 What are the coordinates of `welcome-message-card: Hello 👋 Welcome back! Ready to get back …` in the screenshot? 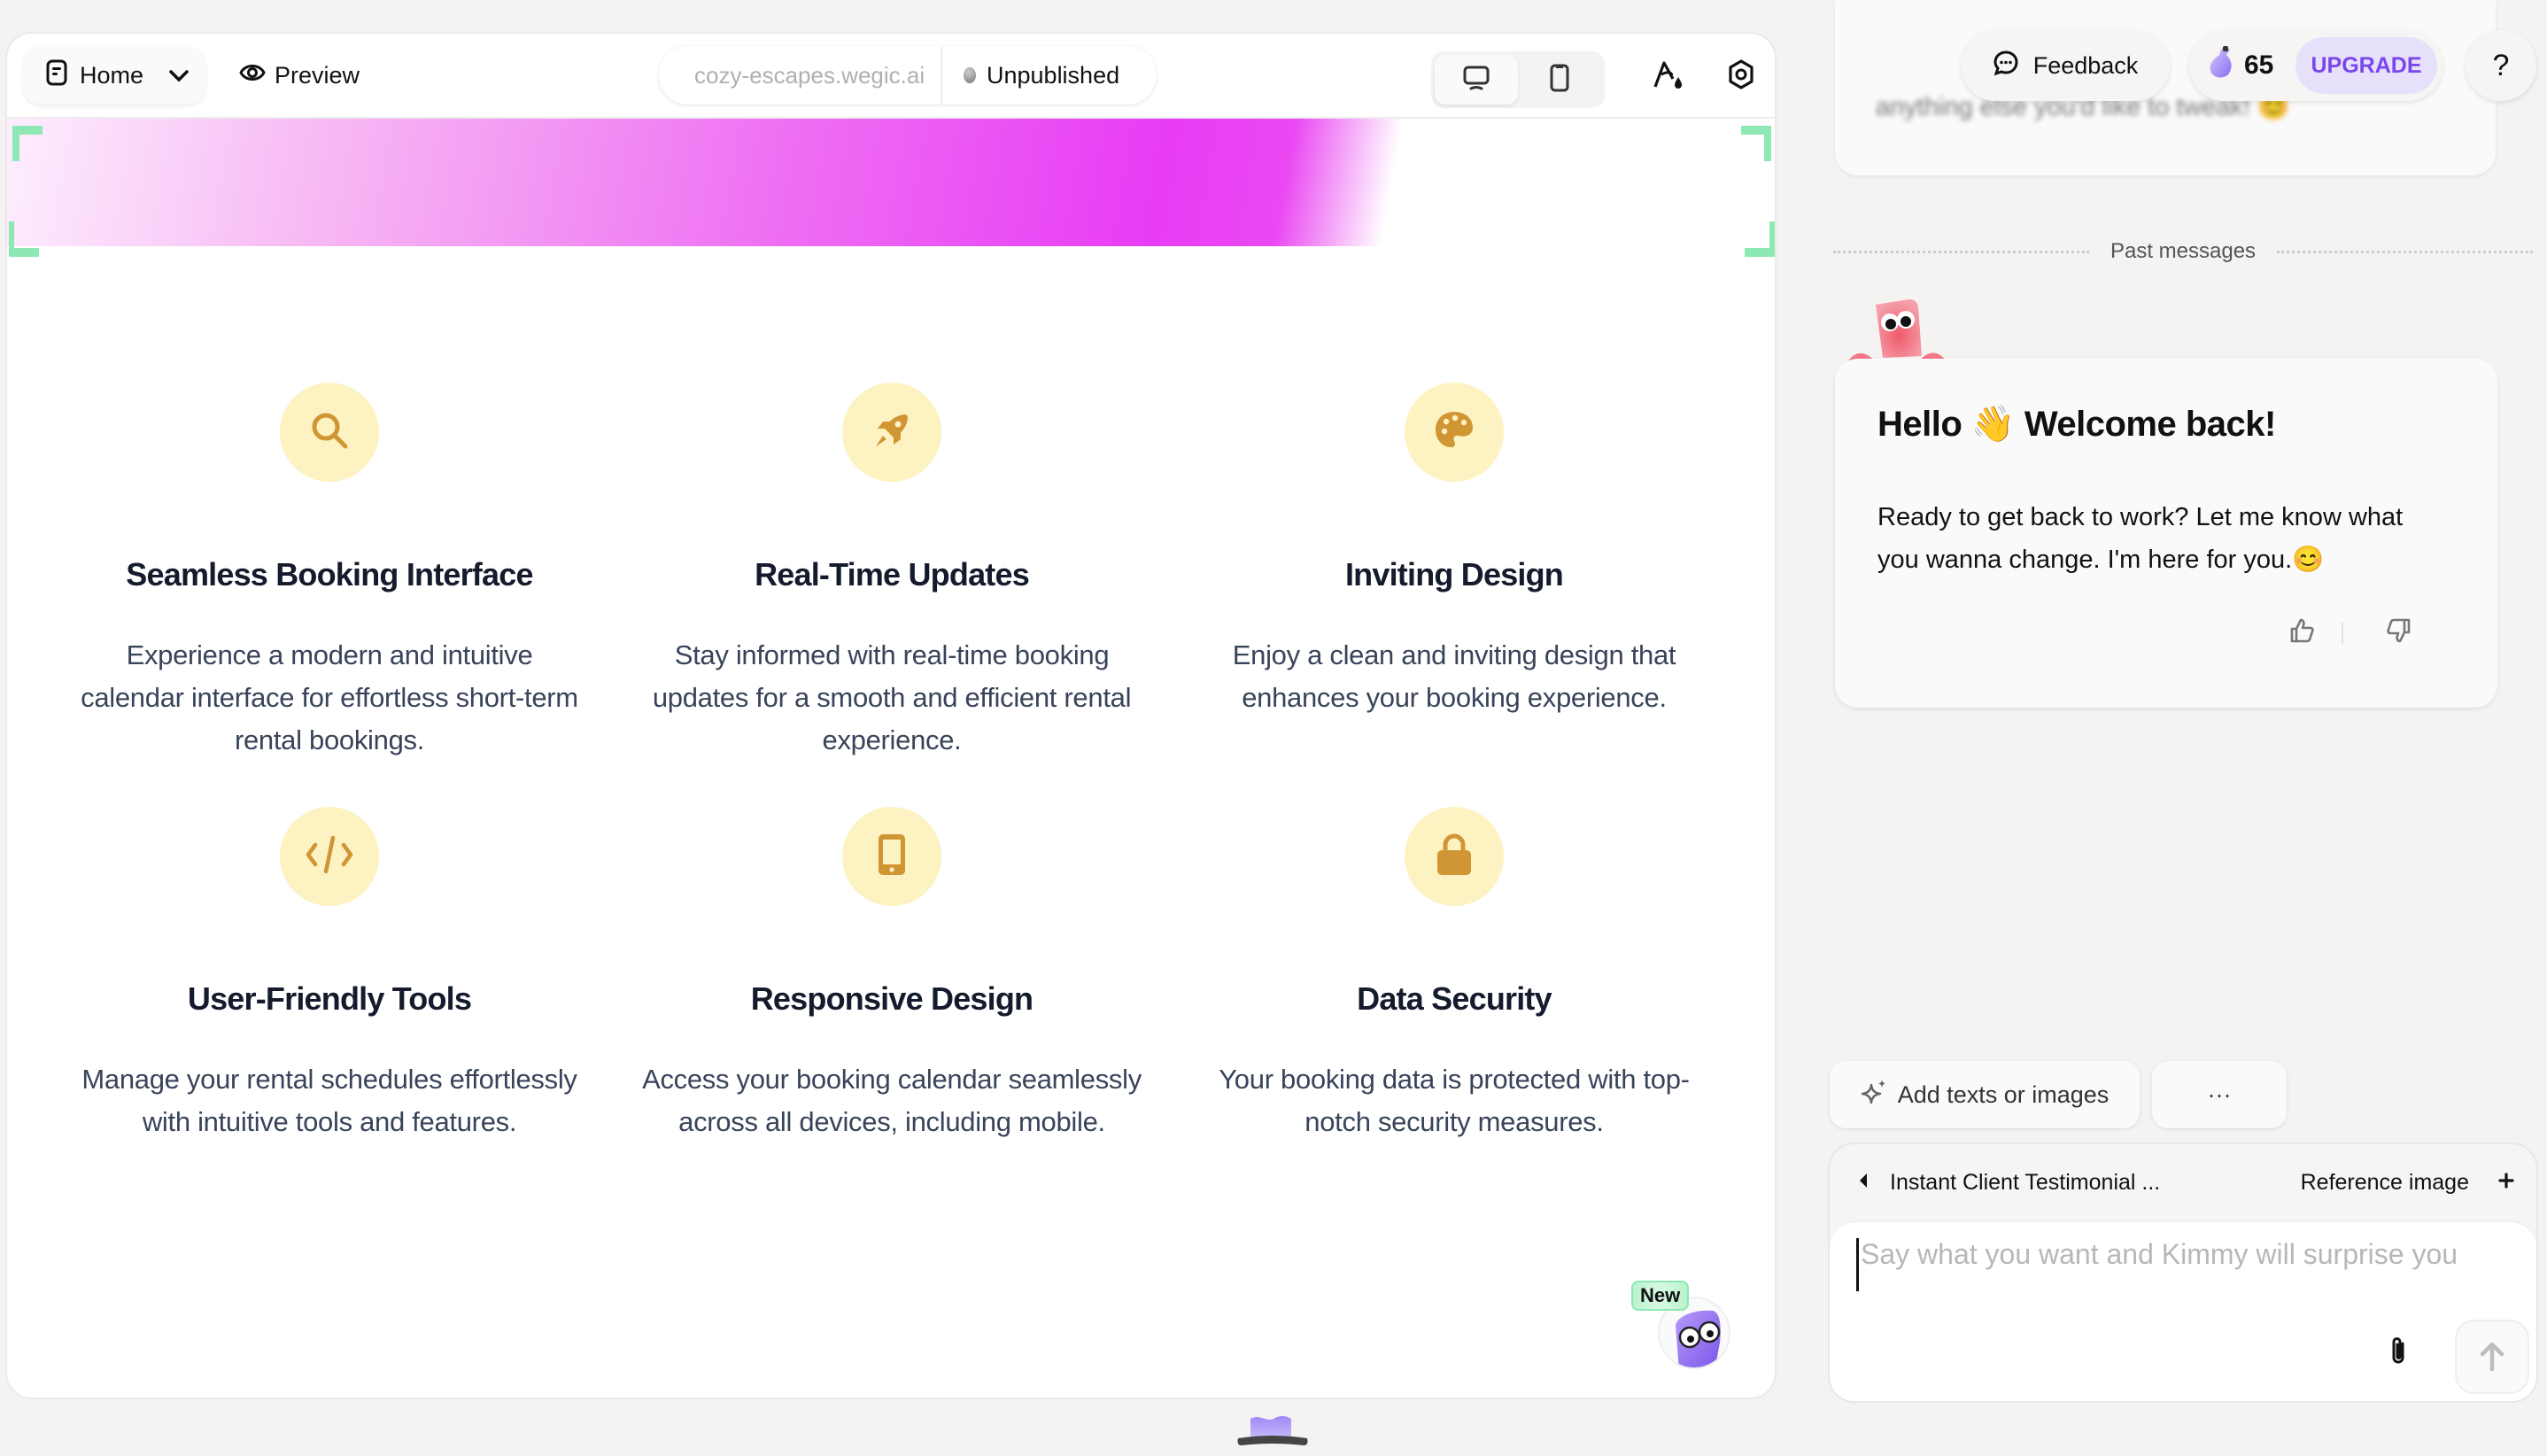 It's located at (2166, 533).